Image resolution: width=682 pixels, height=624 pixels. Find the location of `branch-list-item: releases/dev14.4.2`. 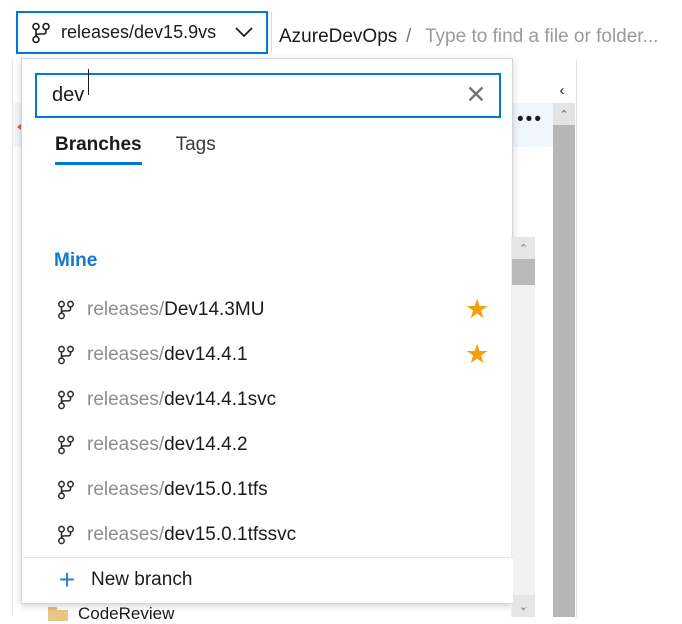

branch-list-item: releases/dev14.4.2 is located at coordinates (256, 444).